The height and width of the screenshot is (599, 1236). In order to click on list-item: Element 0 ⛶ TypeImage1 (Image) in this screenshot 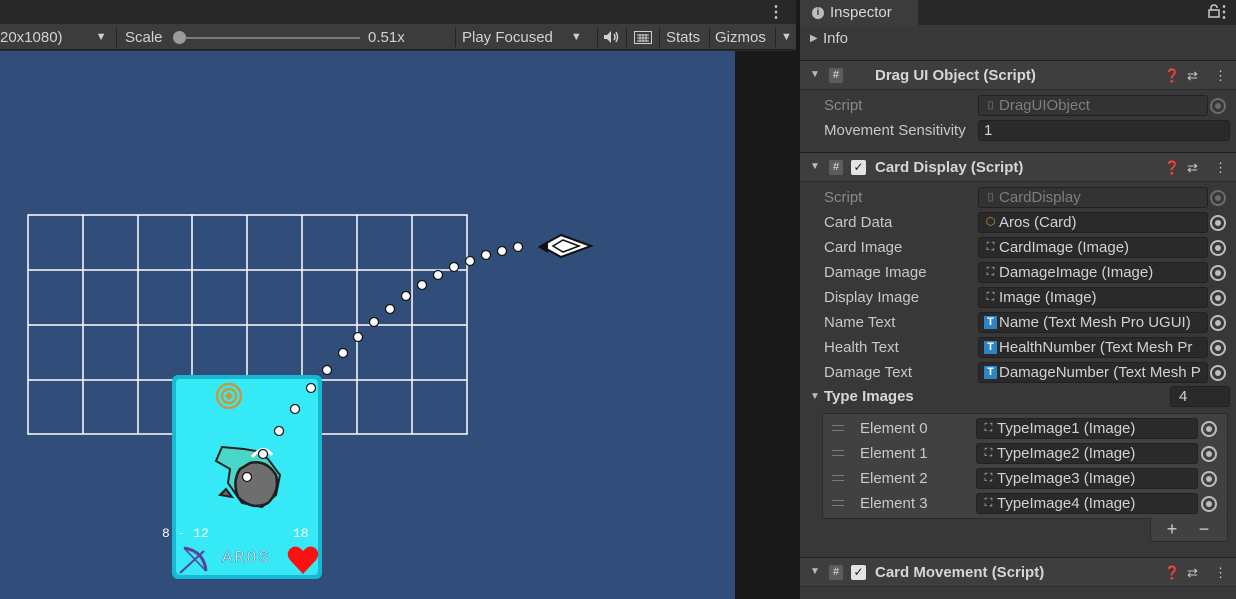, I will do `click(1018, 428)`.